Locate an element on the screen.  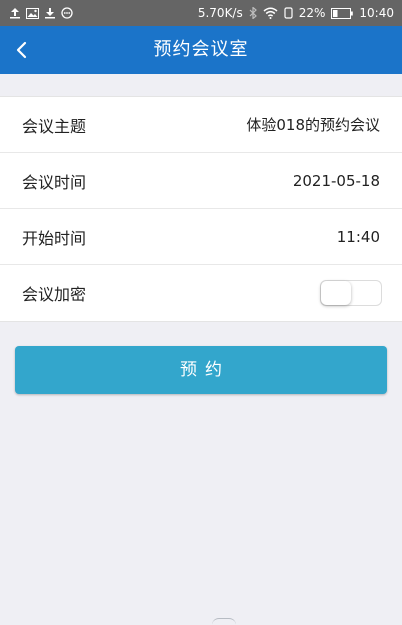
date-label: 会议时间 is located at coordinates (54, 182).